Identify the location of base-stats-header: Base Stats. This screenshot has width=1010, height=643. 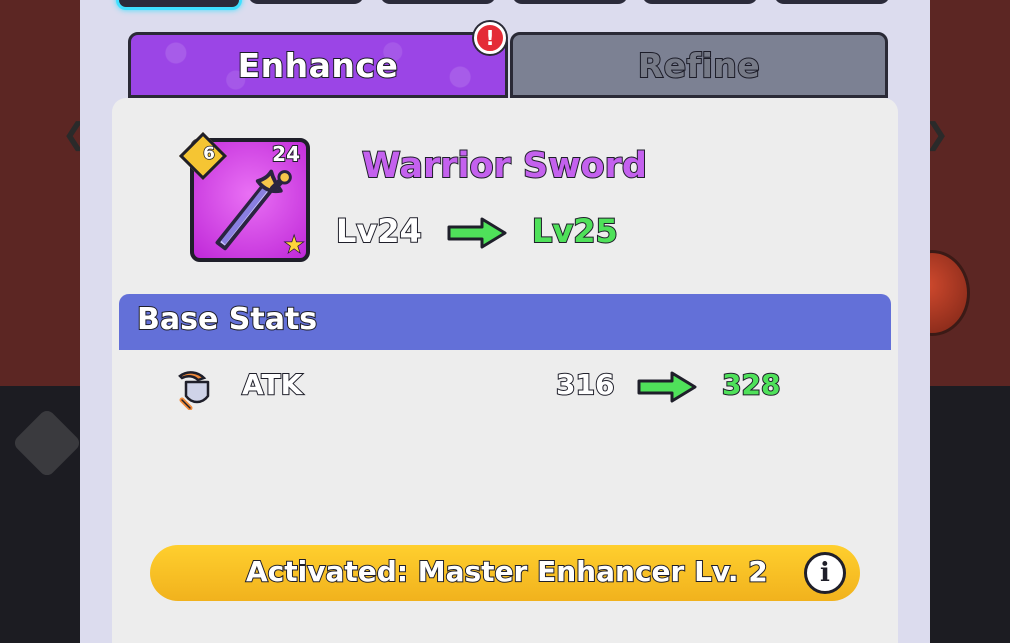
(505, 322).